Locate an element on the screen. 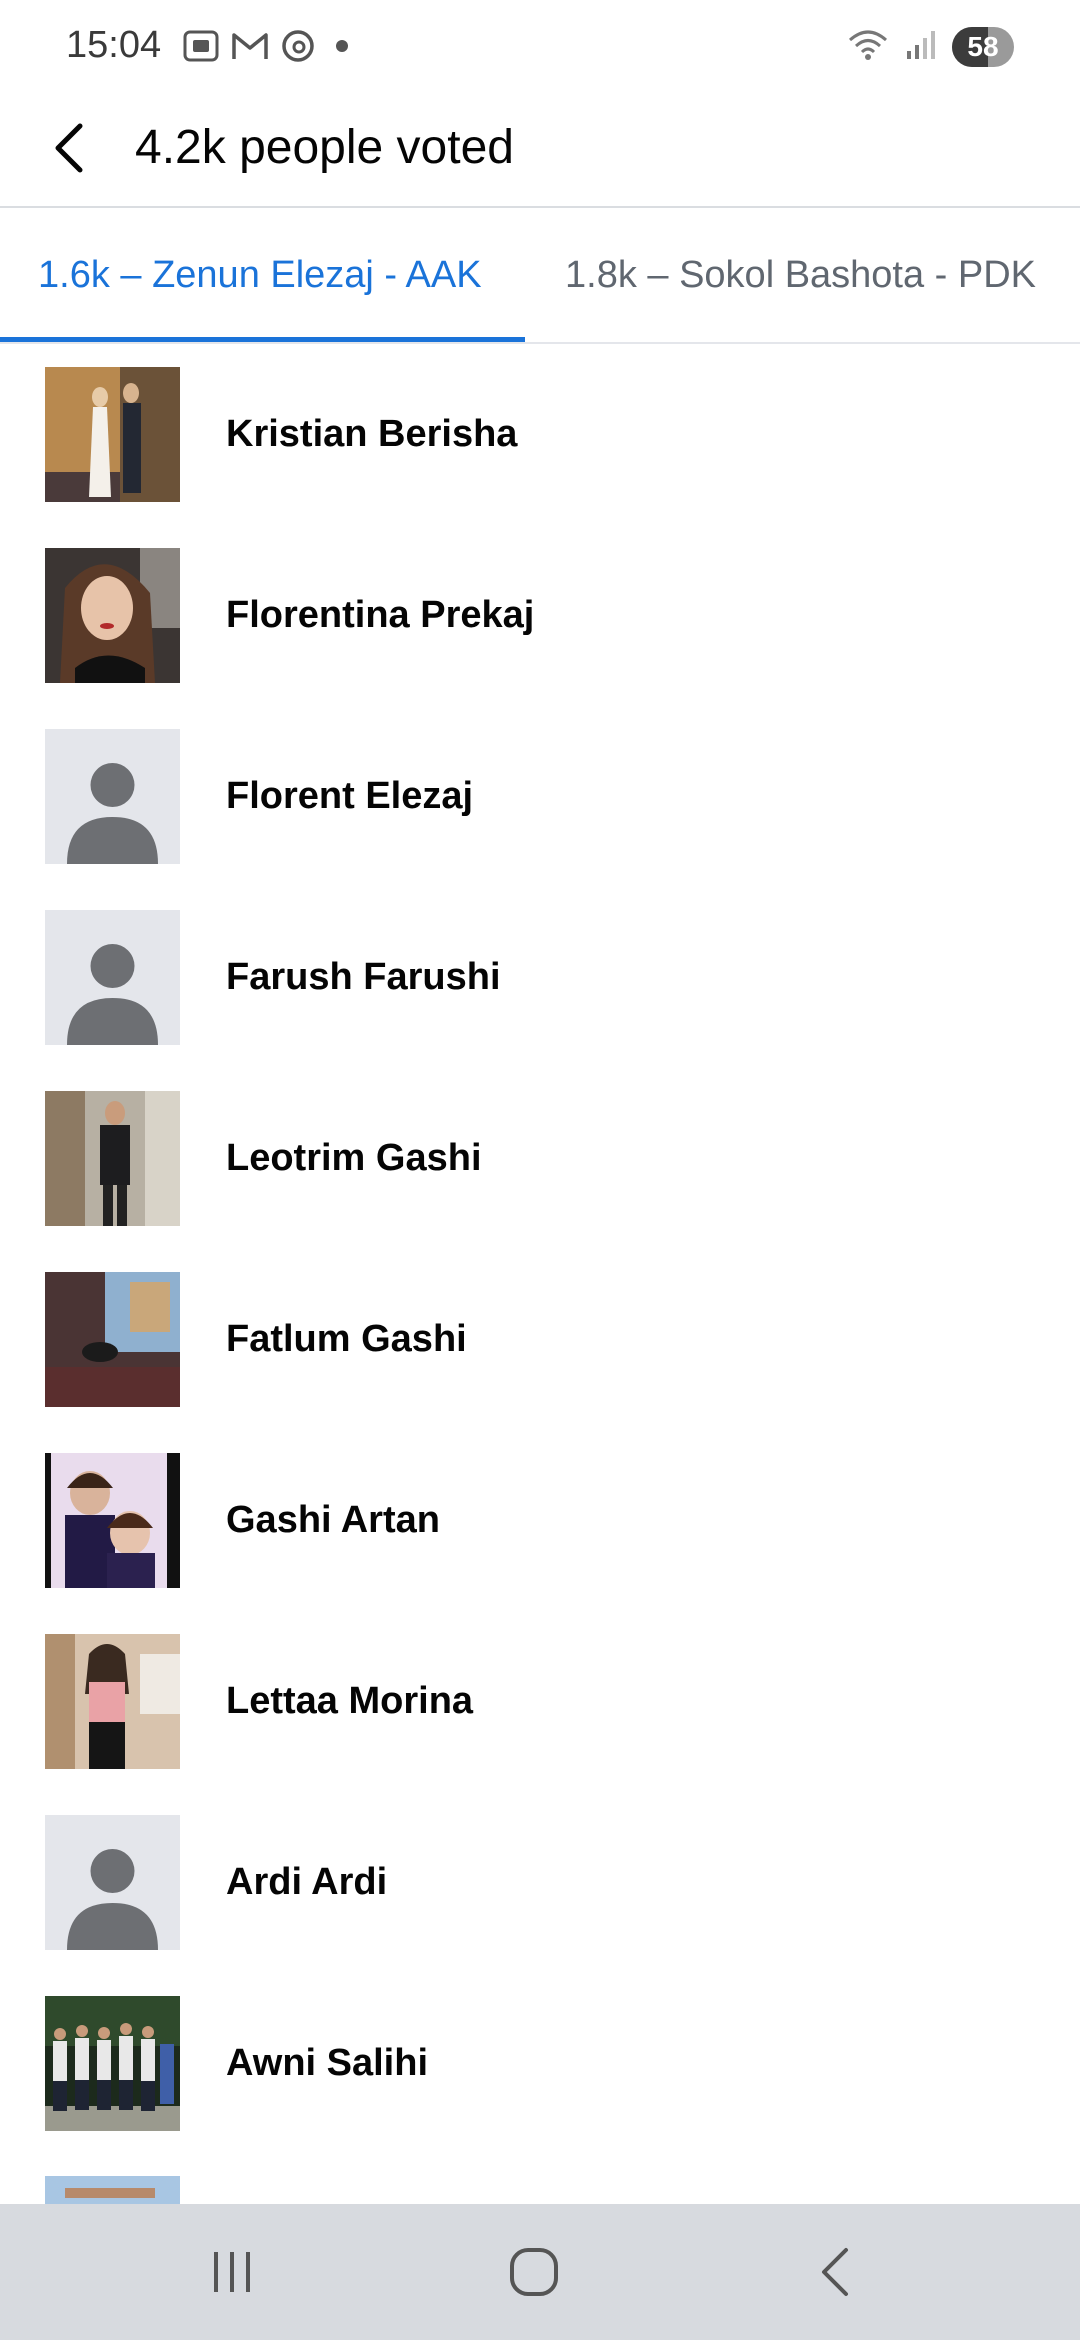 This screenshot has height=2340, width=1080. status-bar: 15:04 58 is located at coordinates (540, 48).